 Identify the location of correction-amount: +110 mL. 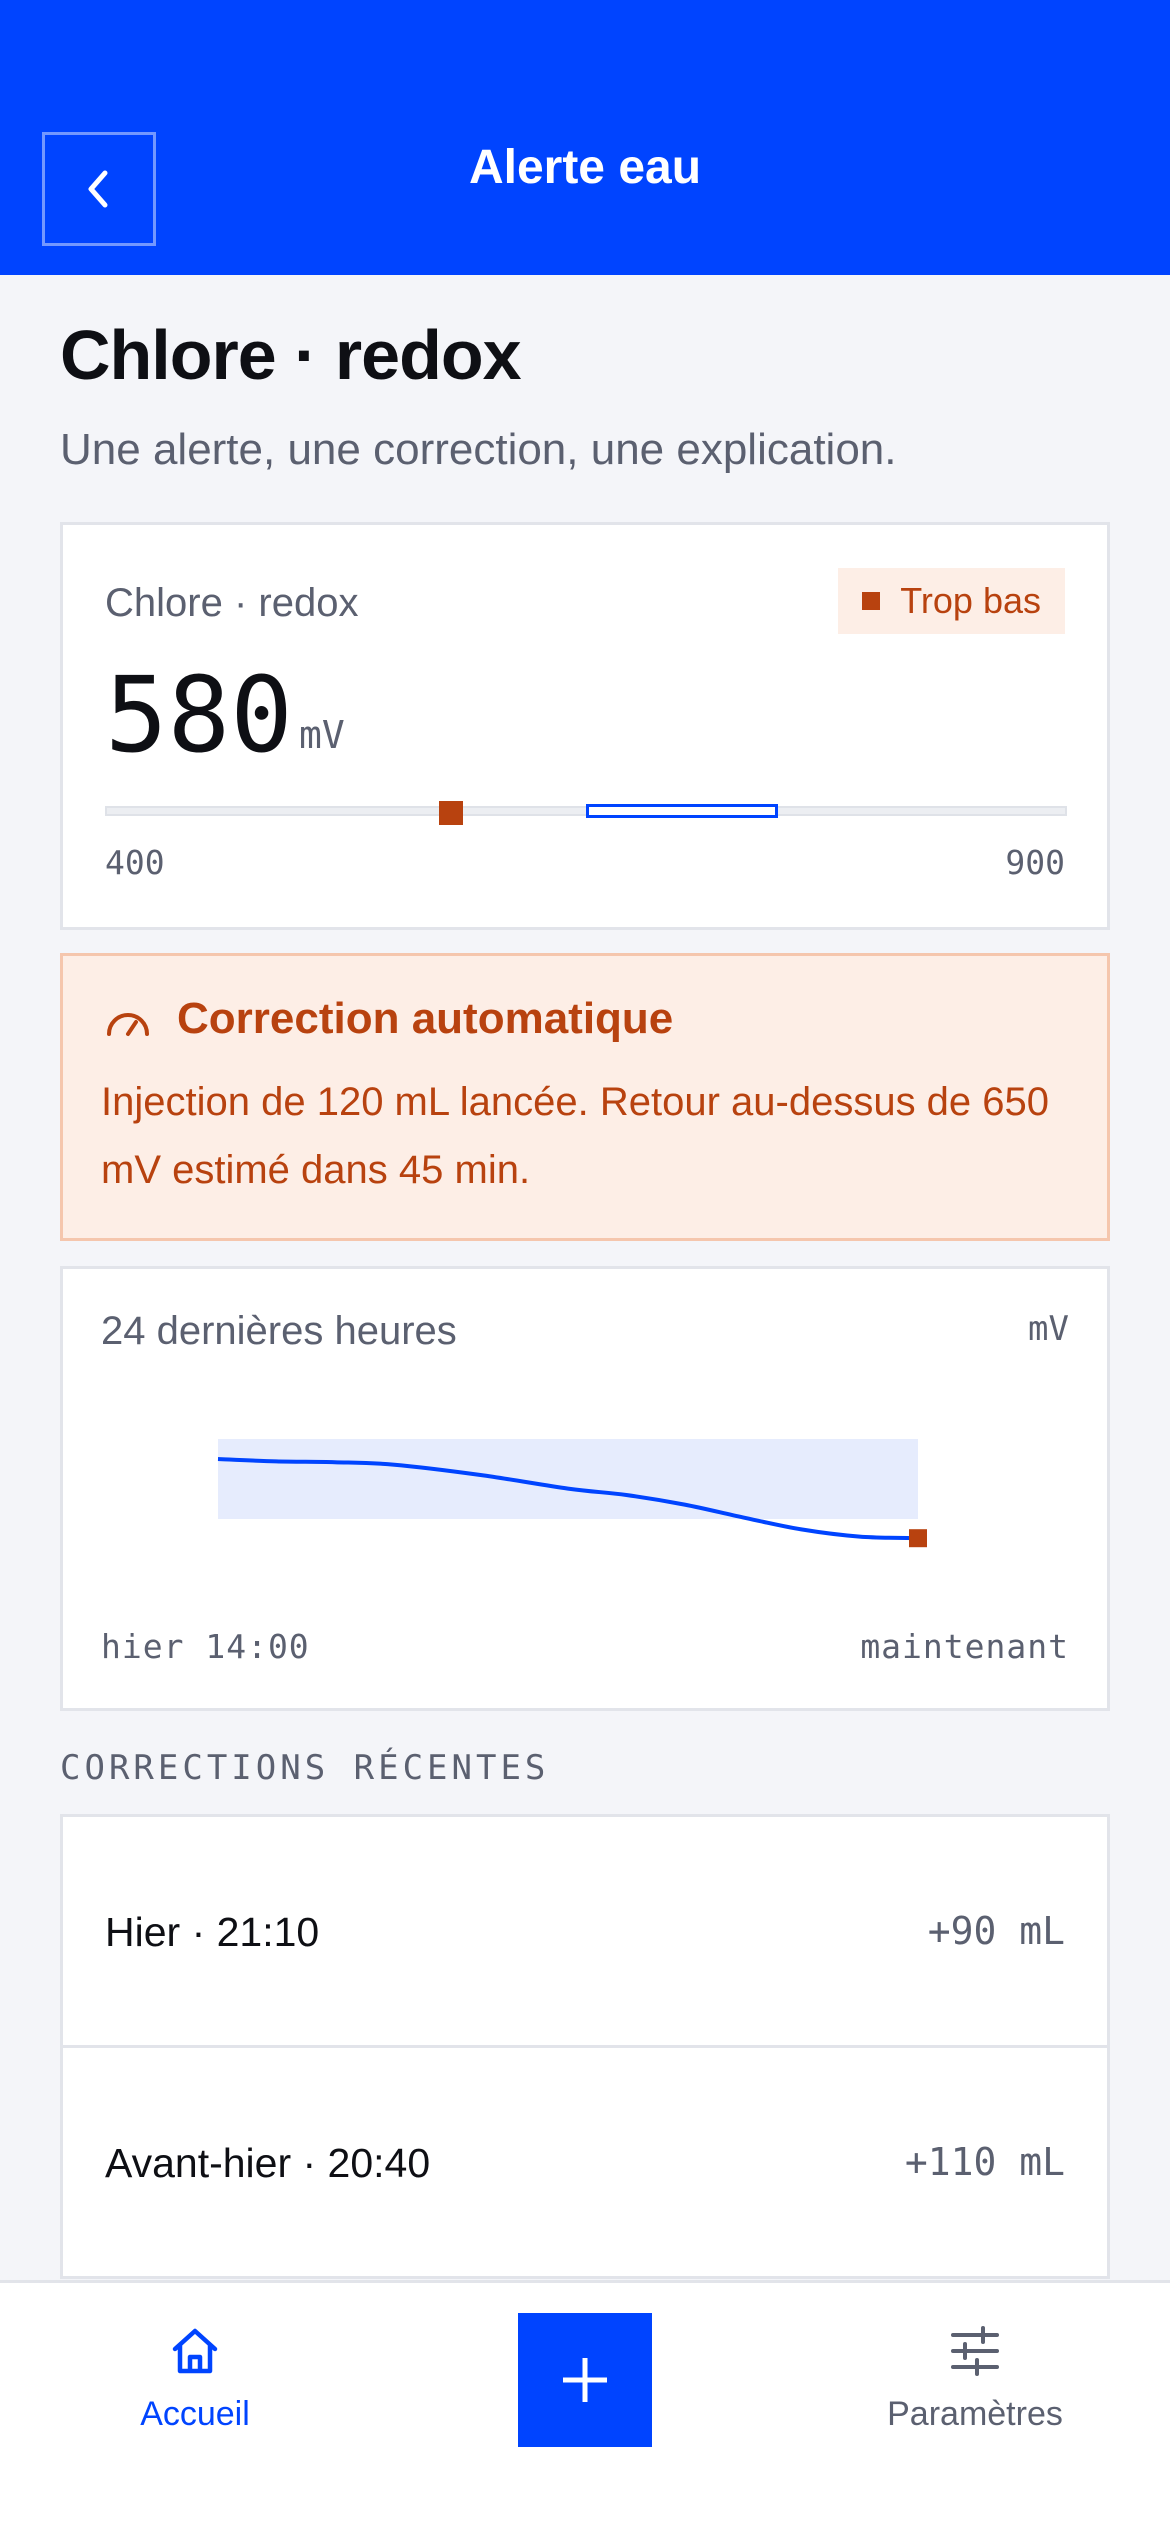
(984, 2162).